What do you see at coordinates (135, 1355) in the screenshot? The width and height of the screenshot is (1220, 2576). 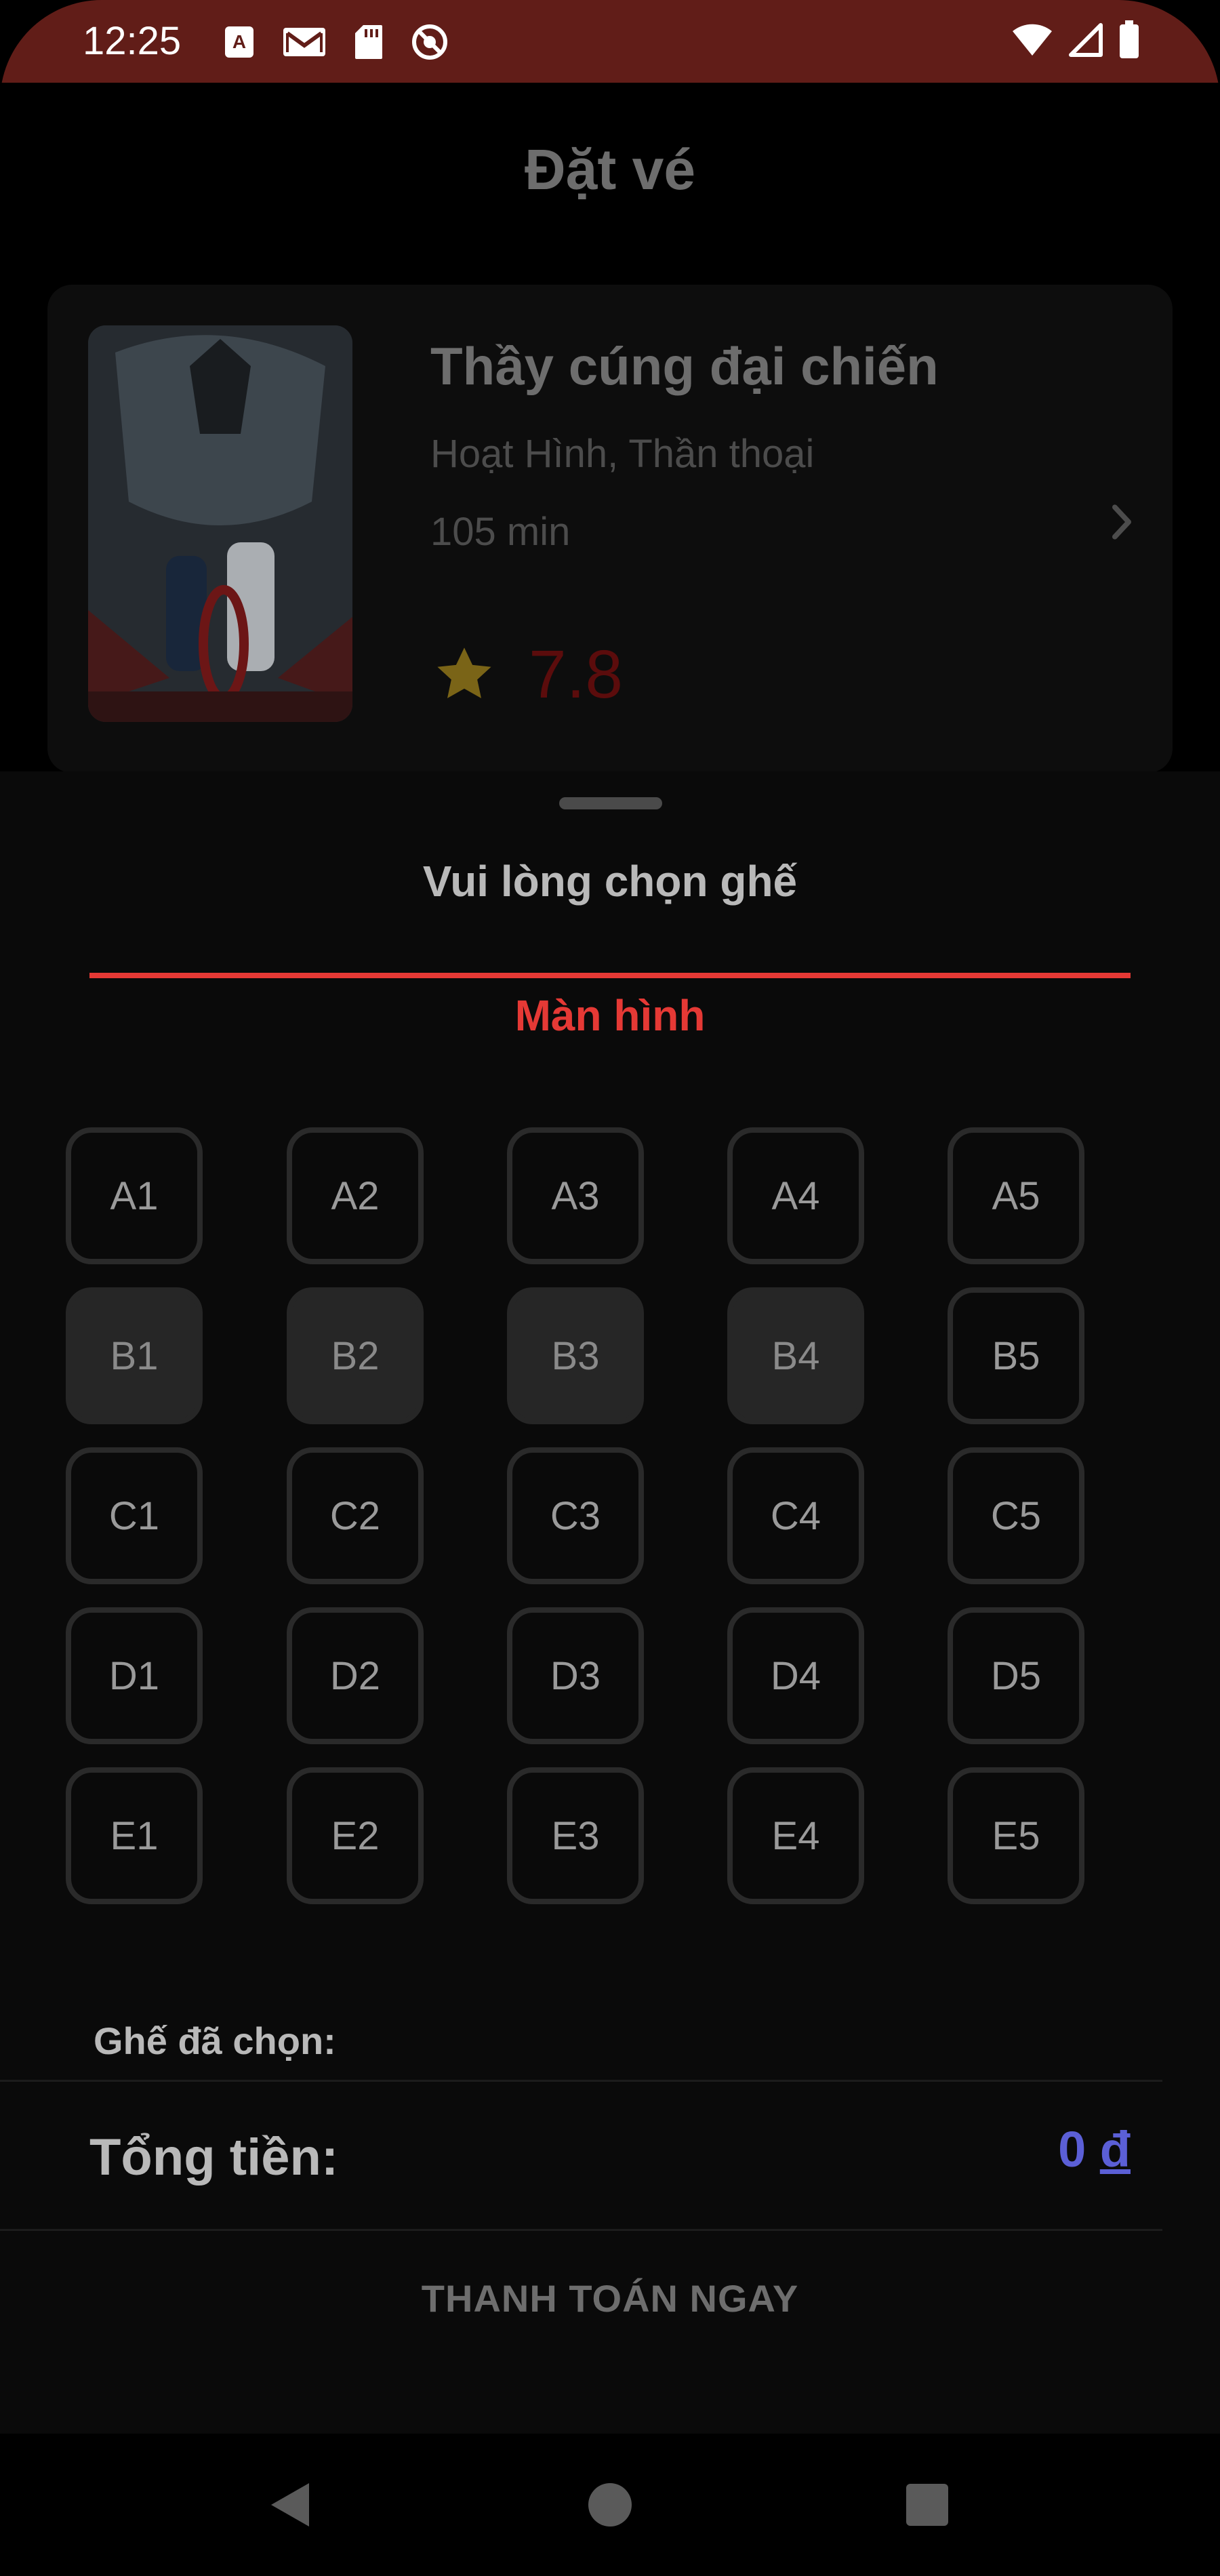 I see `seat-b1: B1` at bounding box center [135, 1355].